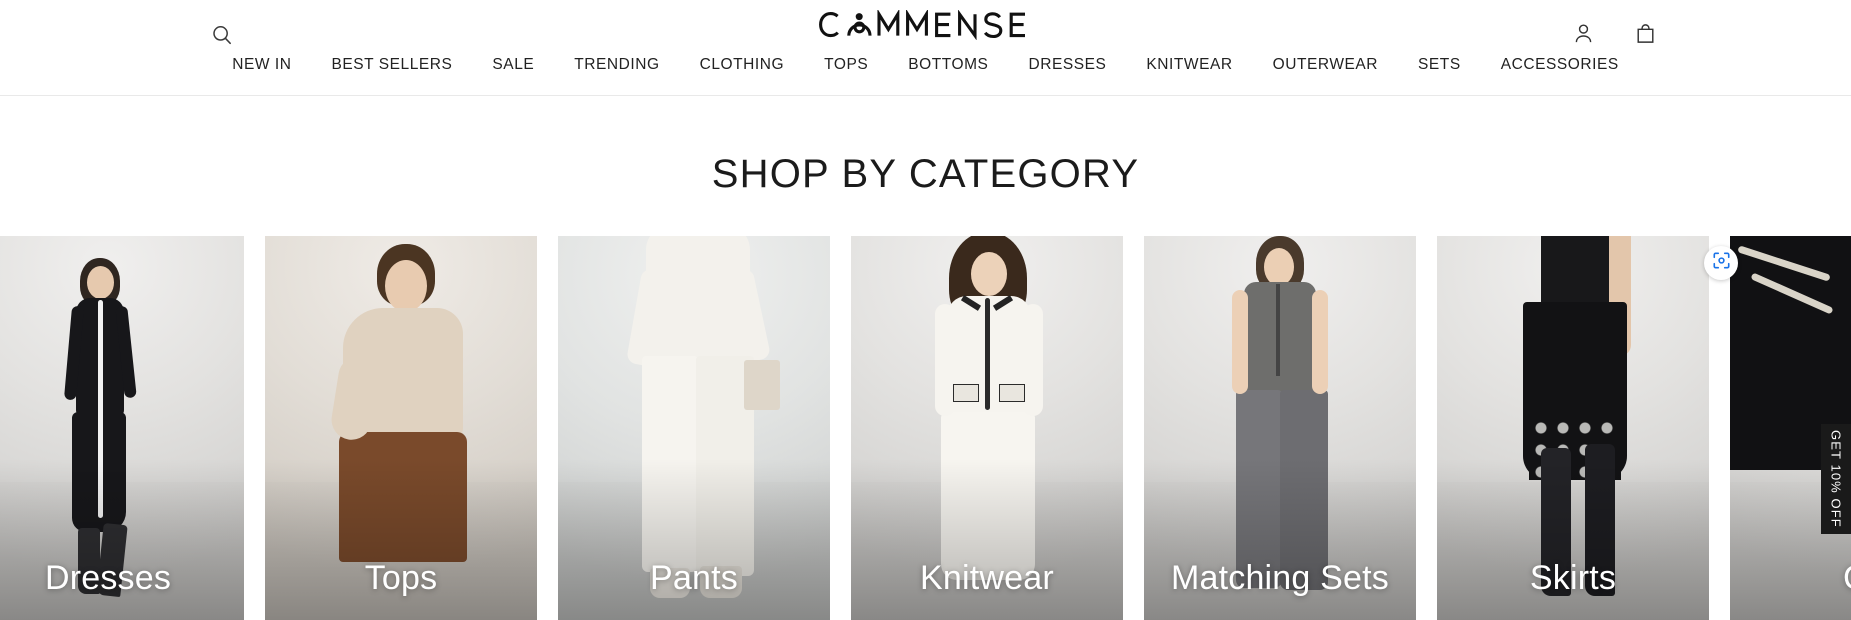  What do you see at coordinates (925, 25) in the screenshot?
I see `site-logo` at bounding box center [925, 25].